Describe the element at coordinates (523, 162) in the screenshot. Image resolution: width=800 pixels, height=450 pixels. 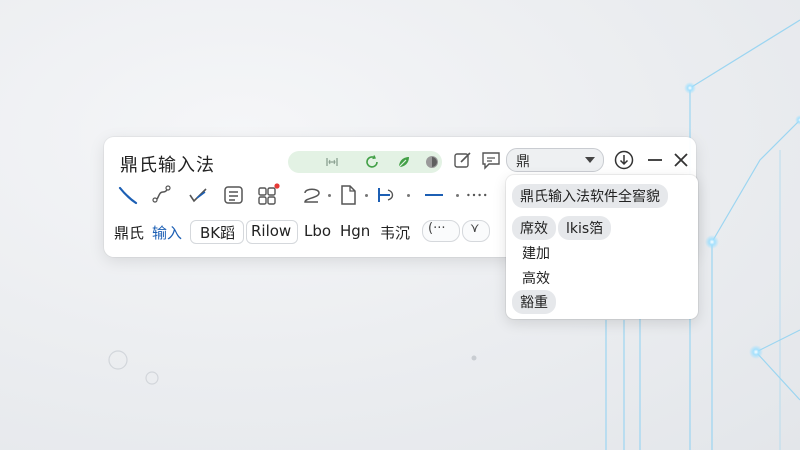
I see `dropdown-value: 鼎` at that location.